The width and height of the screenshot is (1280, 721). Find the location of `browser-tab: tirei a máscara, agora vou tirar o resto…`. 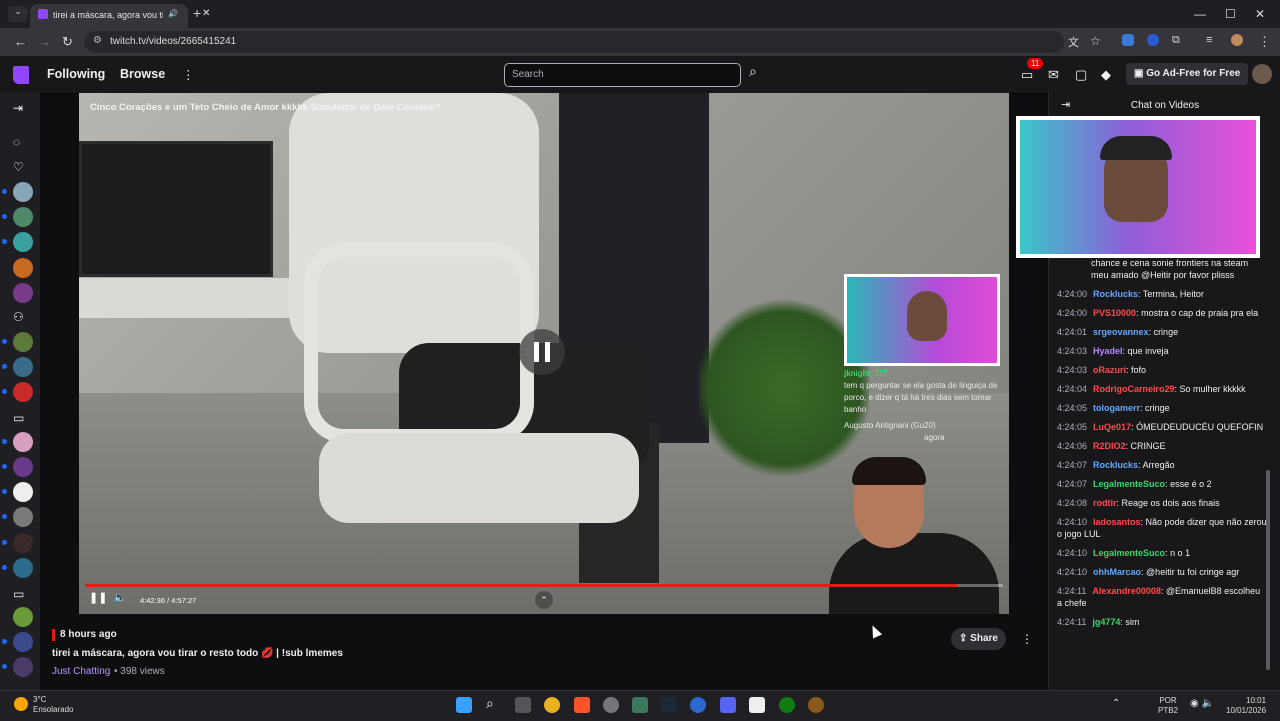

browser-tab: tirei a máscara, agora vou tirar o resto… is located at coordinates (120, 16).